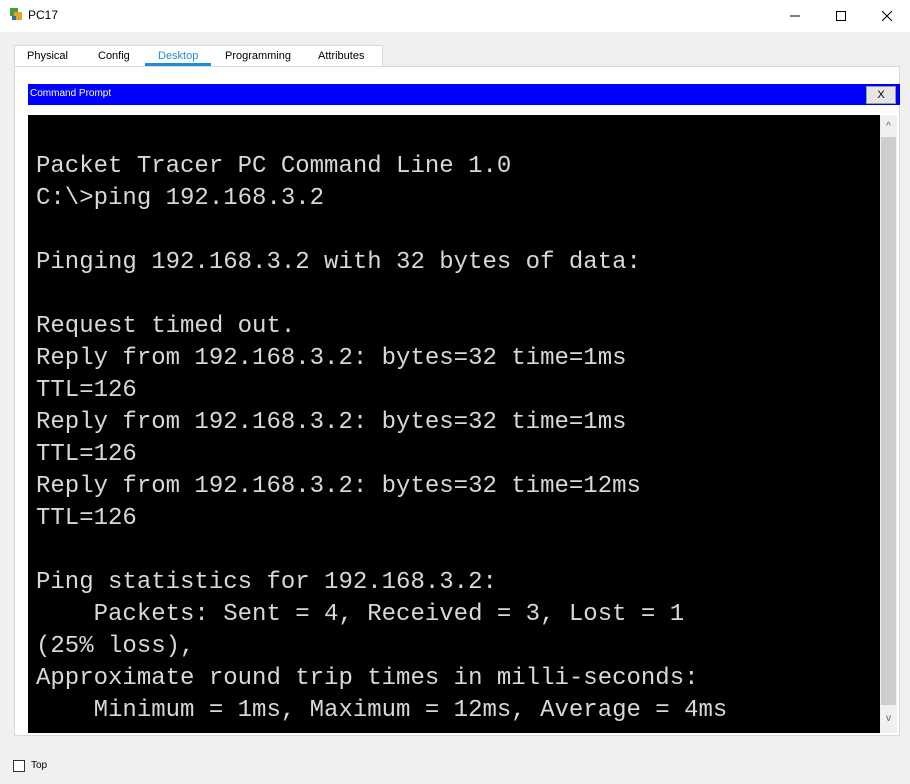  I want to click on terminal-line: Request timed out., so click(166, 326).